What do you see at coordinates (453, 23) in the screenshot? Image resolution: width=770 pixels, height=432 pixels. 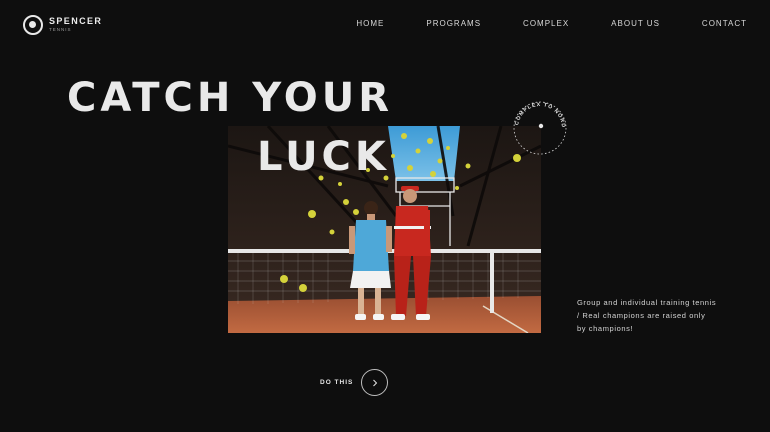 I see `nav-item-programs: PROGRAMS` at bounding box center [453, 23].